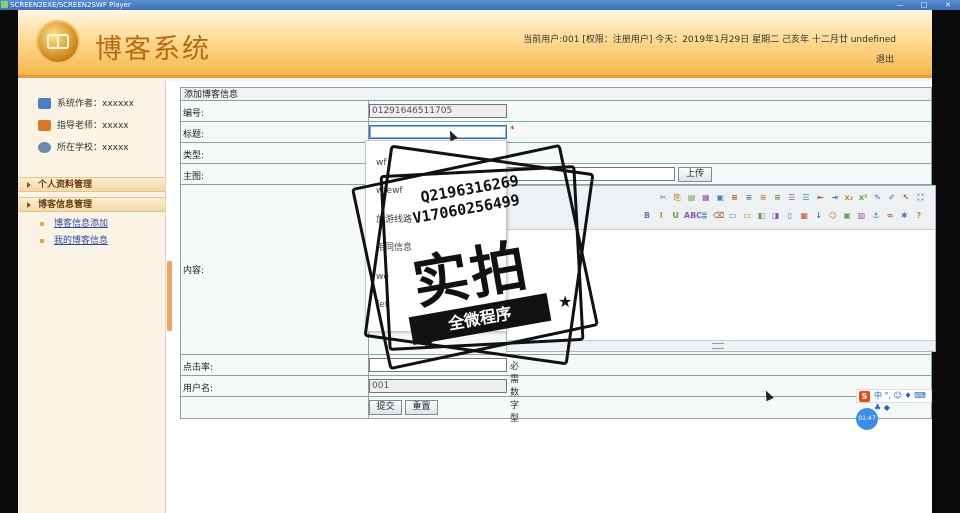 This screenshot has width=960, height=513. What do you see at coordinates (556, 111) in the screenshot?
I see `row-number: 编号: 01291646511705` at bounding box center [556, 111].